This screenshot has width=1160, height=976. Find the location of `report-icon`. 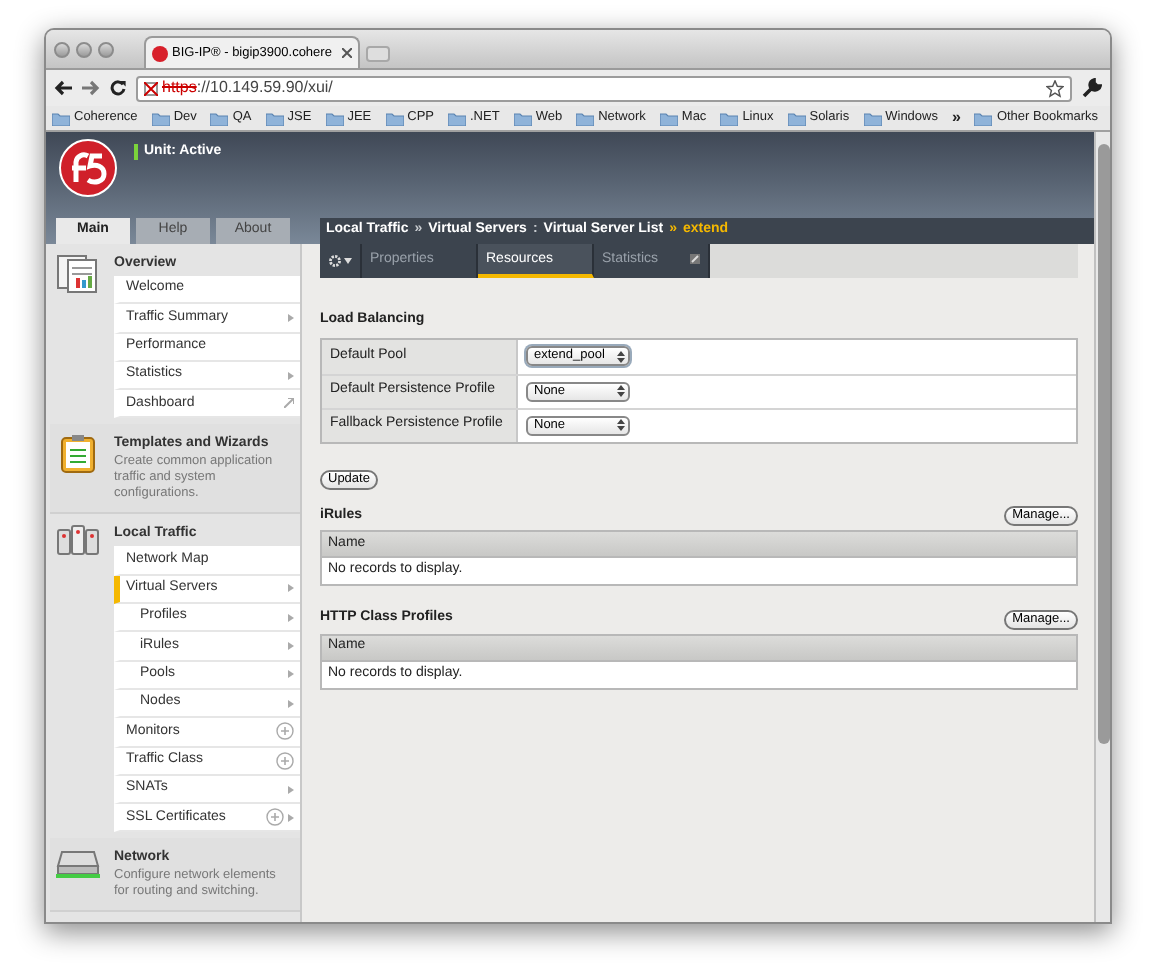

report-icon is located at coordinates (78, 274).